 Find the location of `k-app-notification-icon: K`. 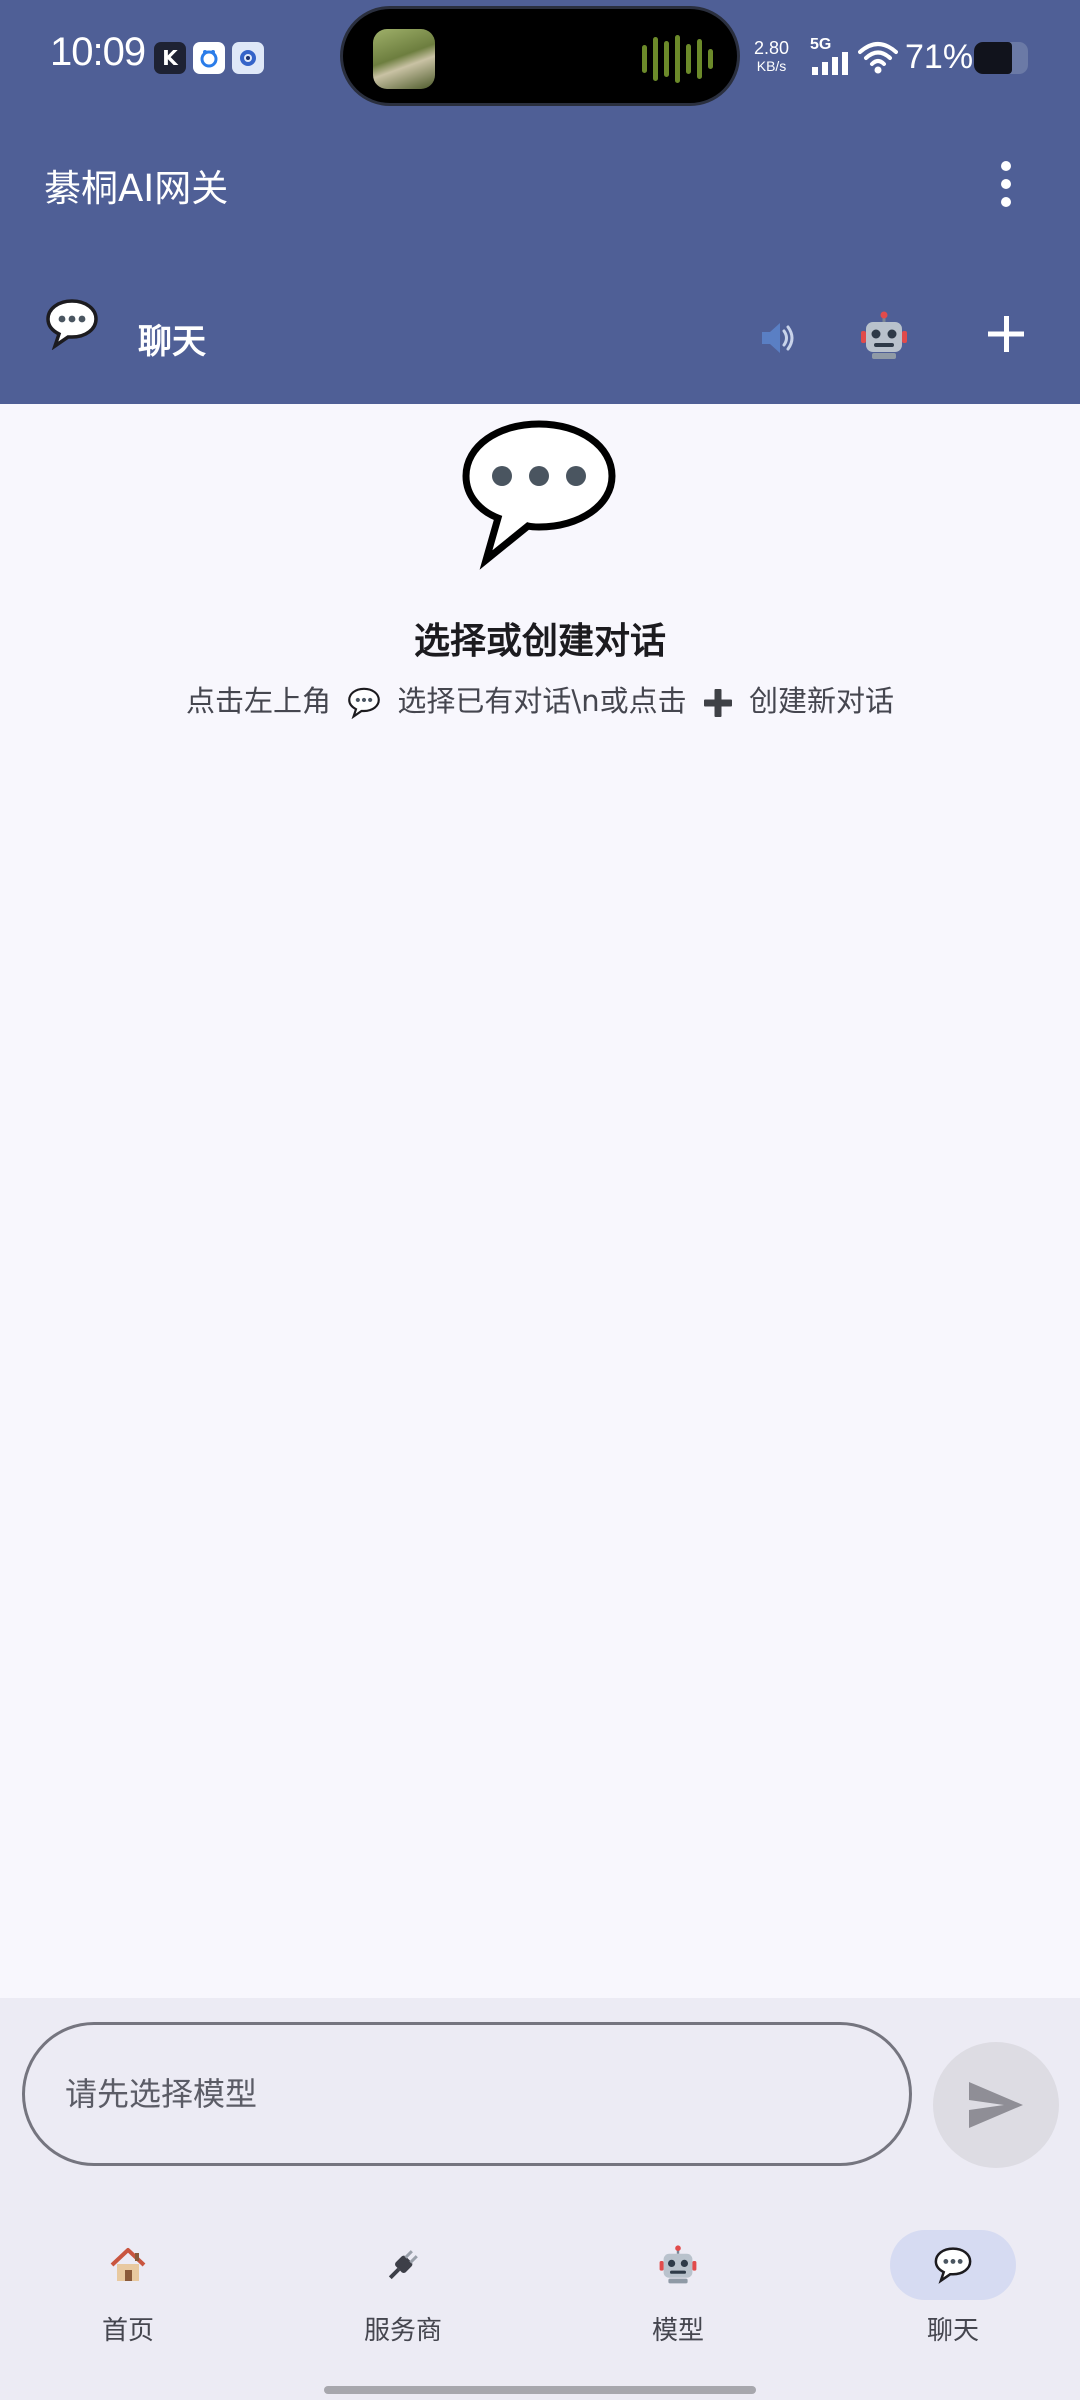

k-app-notification-icon: K is located at coordinates (170, 58).